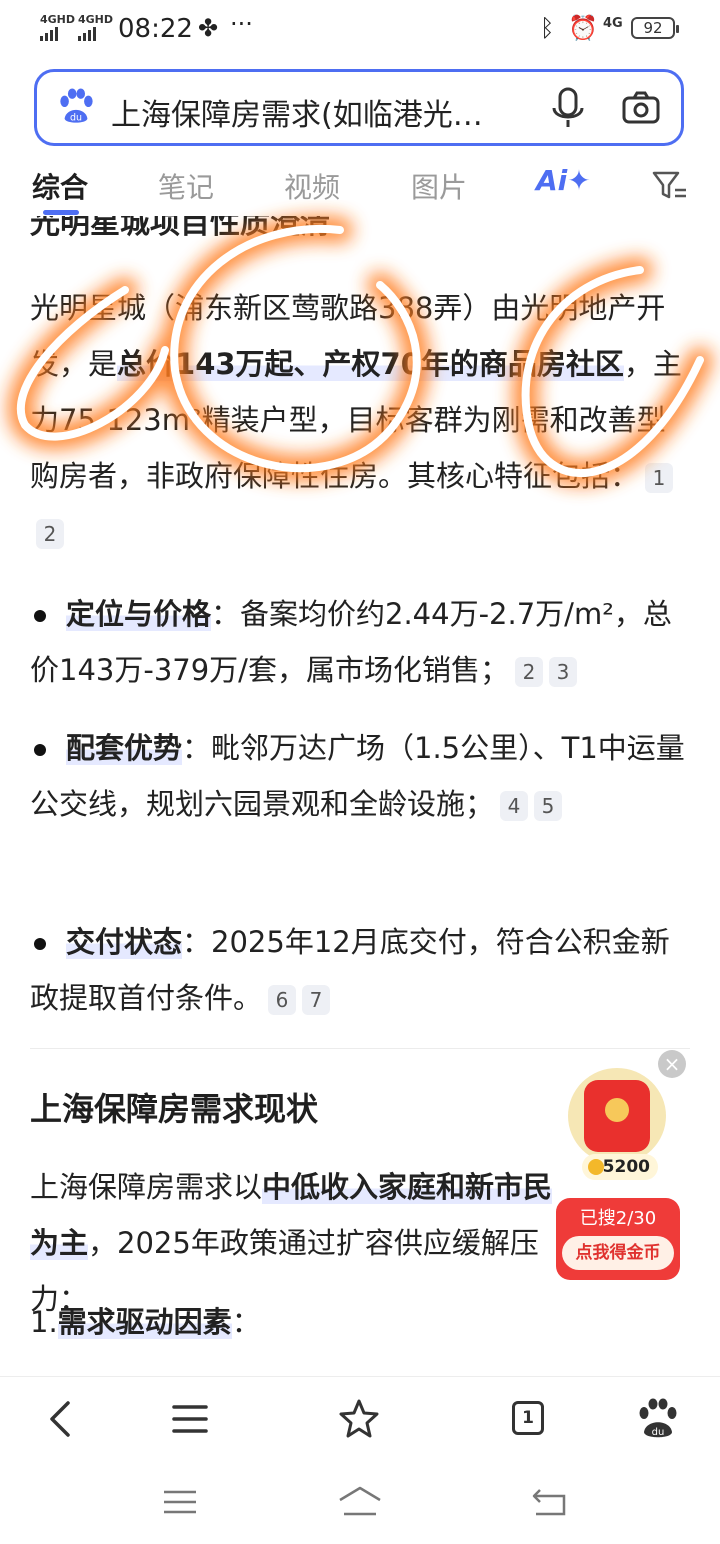  I want to click on fan-icon: ✤, so click(208, 28).